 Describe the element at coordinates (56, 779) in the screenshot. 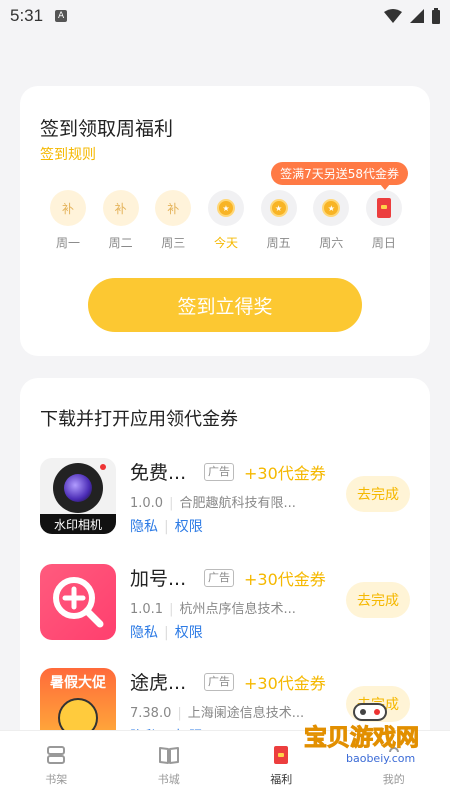

I see `tab-label: 书架` at that location.